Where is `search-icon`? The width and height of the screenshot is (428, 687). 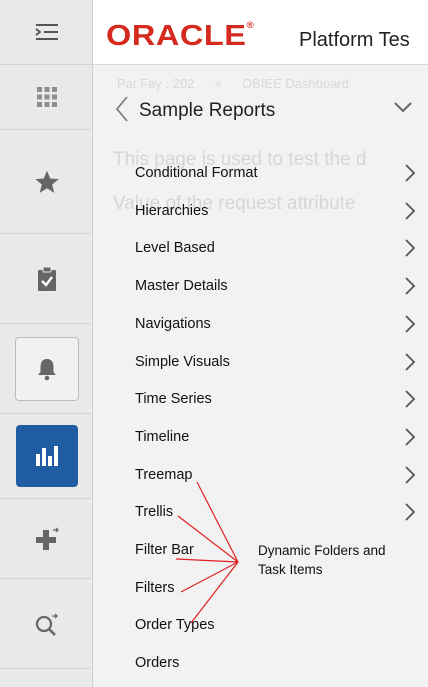 search-icon is located at coordinates (46, 624).